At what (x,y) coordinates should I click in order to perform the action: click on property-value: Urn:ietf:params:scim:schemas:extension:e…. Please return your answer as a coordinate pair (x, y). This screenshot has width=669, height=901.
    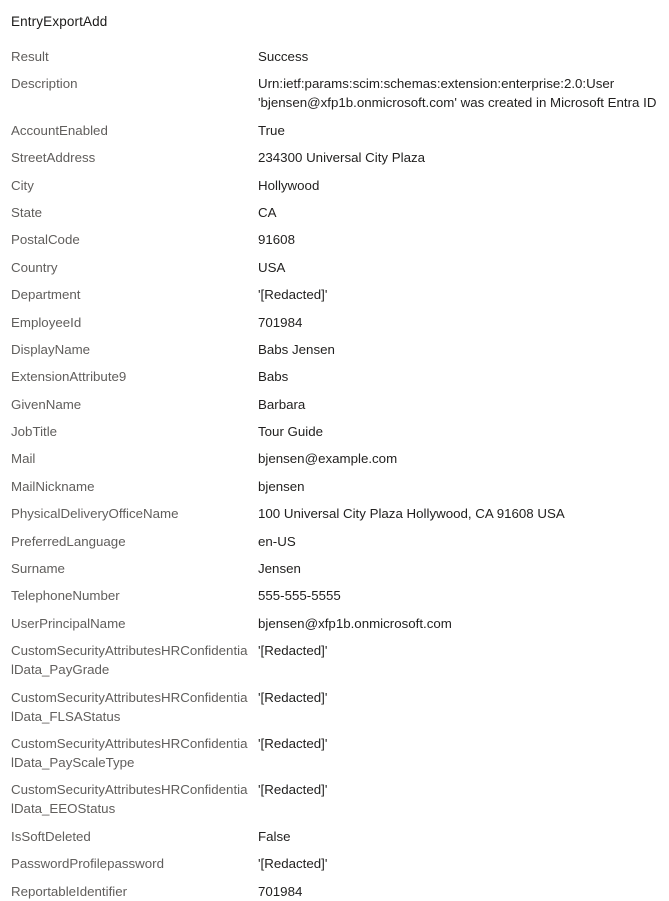
    Looking at the image, I should click on (457, 93).